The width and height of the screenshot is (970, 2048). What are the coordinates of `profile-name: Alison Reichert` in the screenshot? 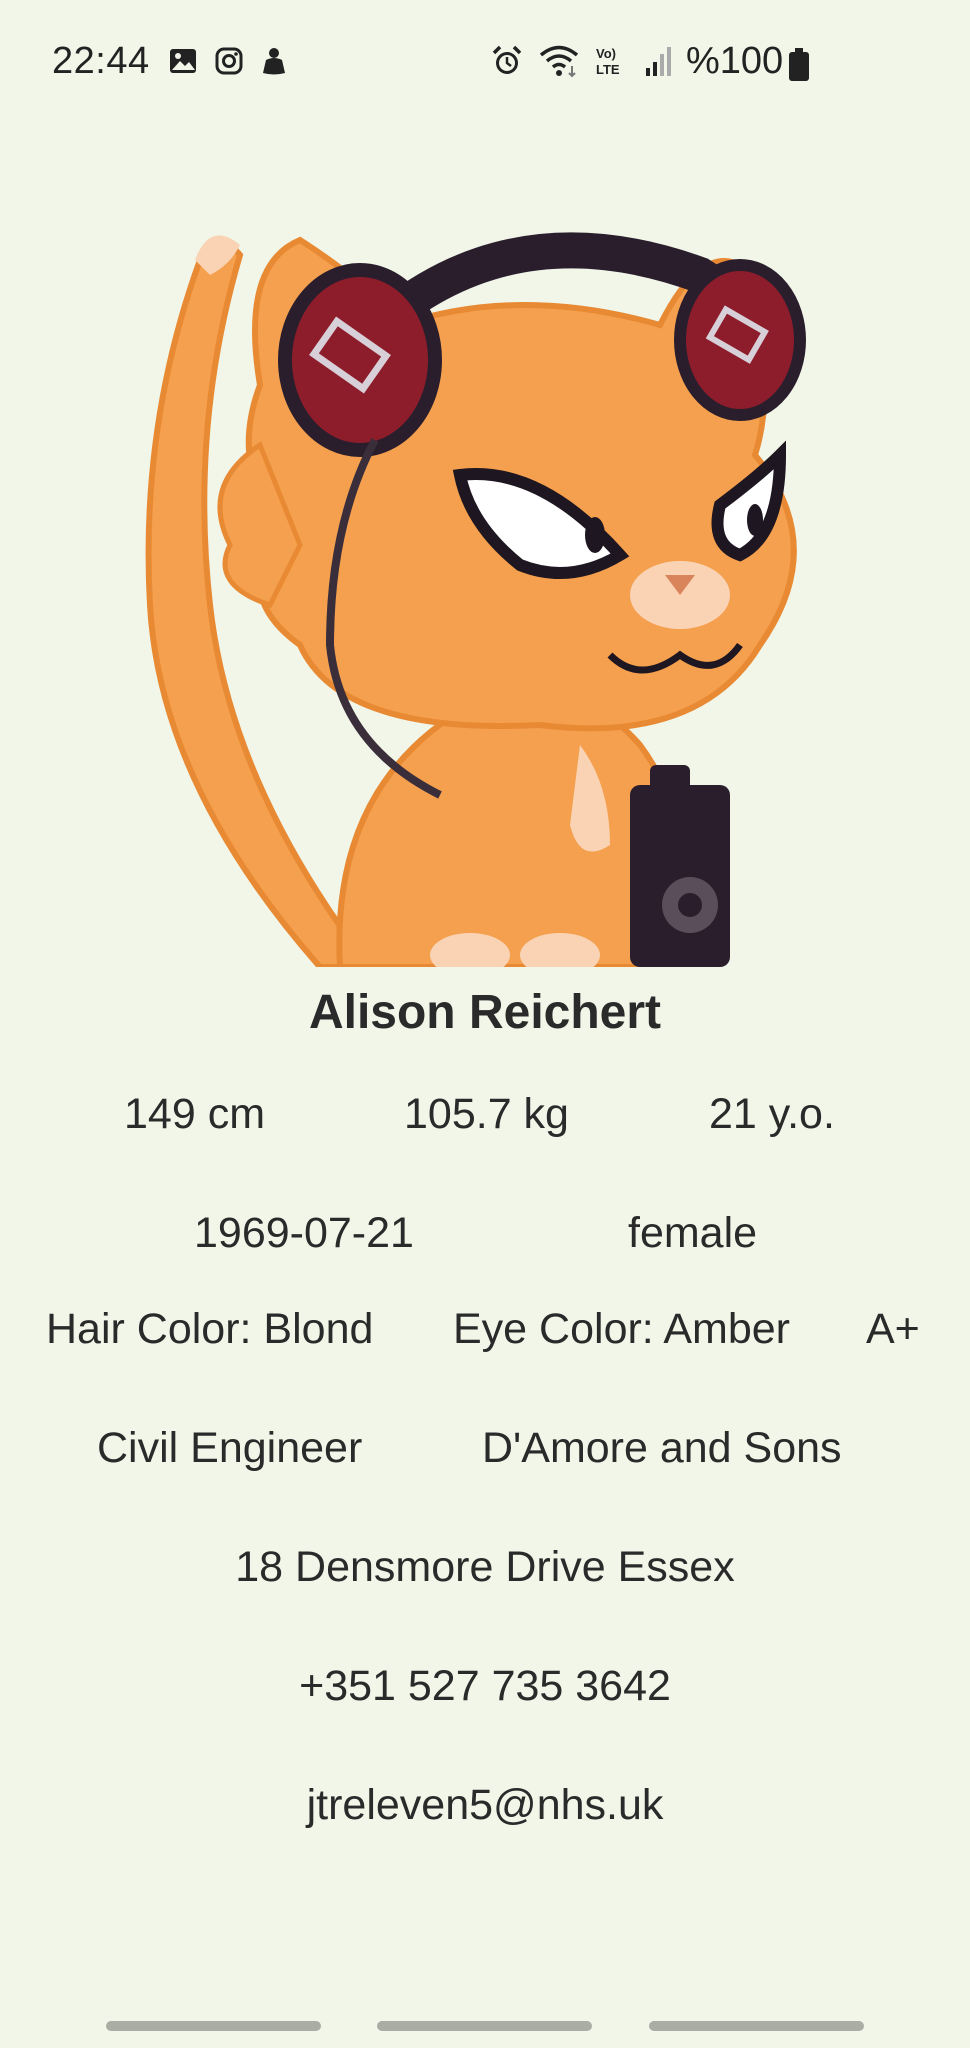 It's located at (485, 1012).